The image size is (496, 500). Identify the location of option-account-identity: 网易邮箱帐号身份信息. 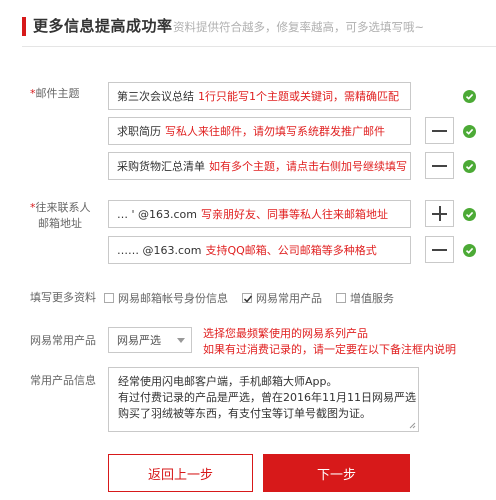
(166, 298).